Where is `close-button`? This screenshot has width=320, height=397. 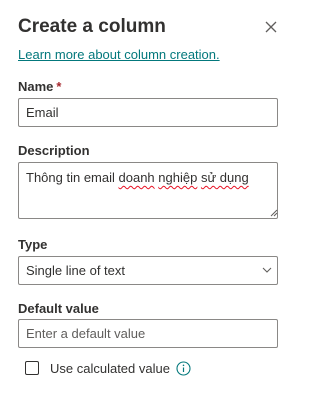
close-button is located at coordinates (272, 28).